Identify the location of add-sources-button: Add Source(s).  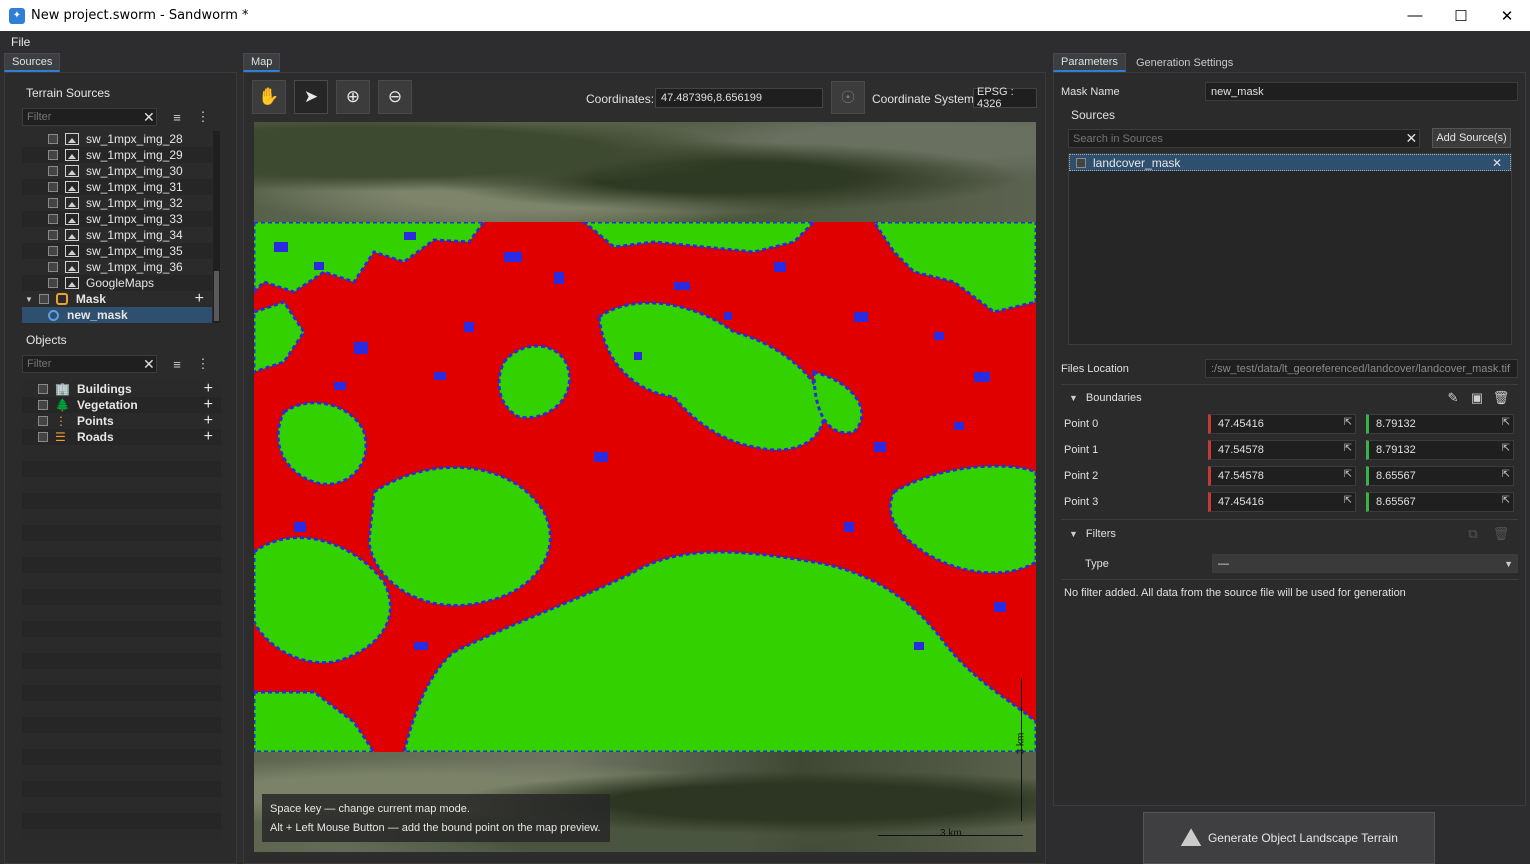
(1471, 138).